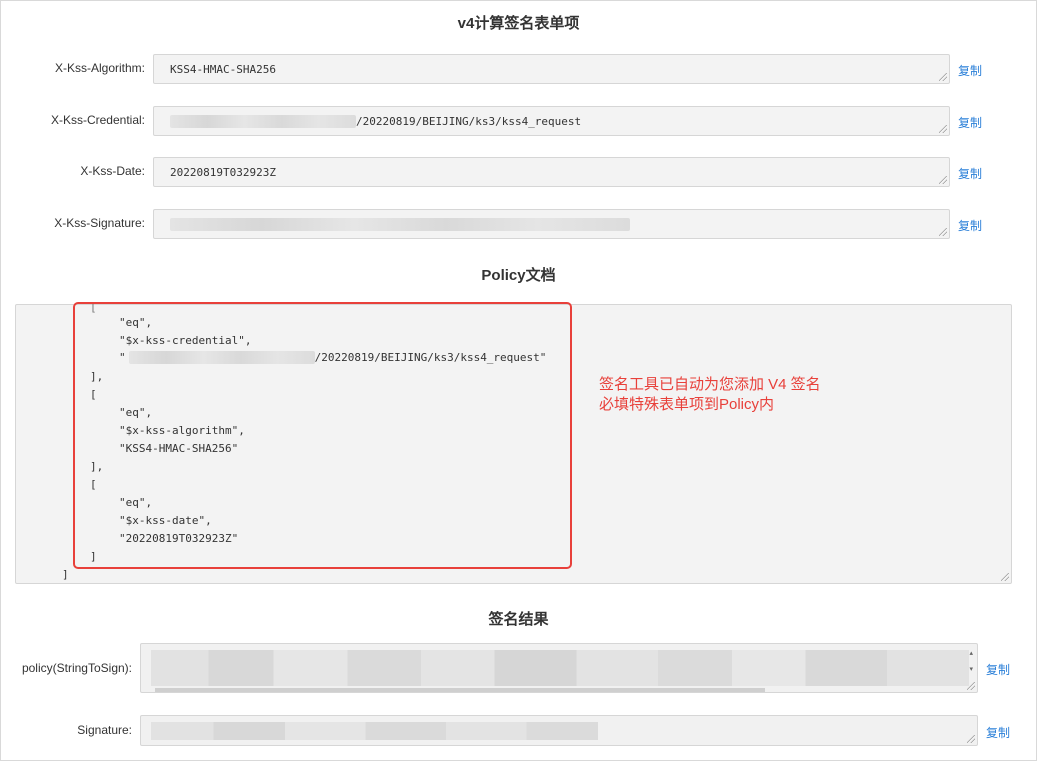 The image size is (1037, 761). What do you see at coordinates (710, 384) in the screenshot?
I see `annotation-text-line-1: 签名工具已自动为您添加 V4 签名` at bounding box center [710, 384].